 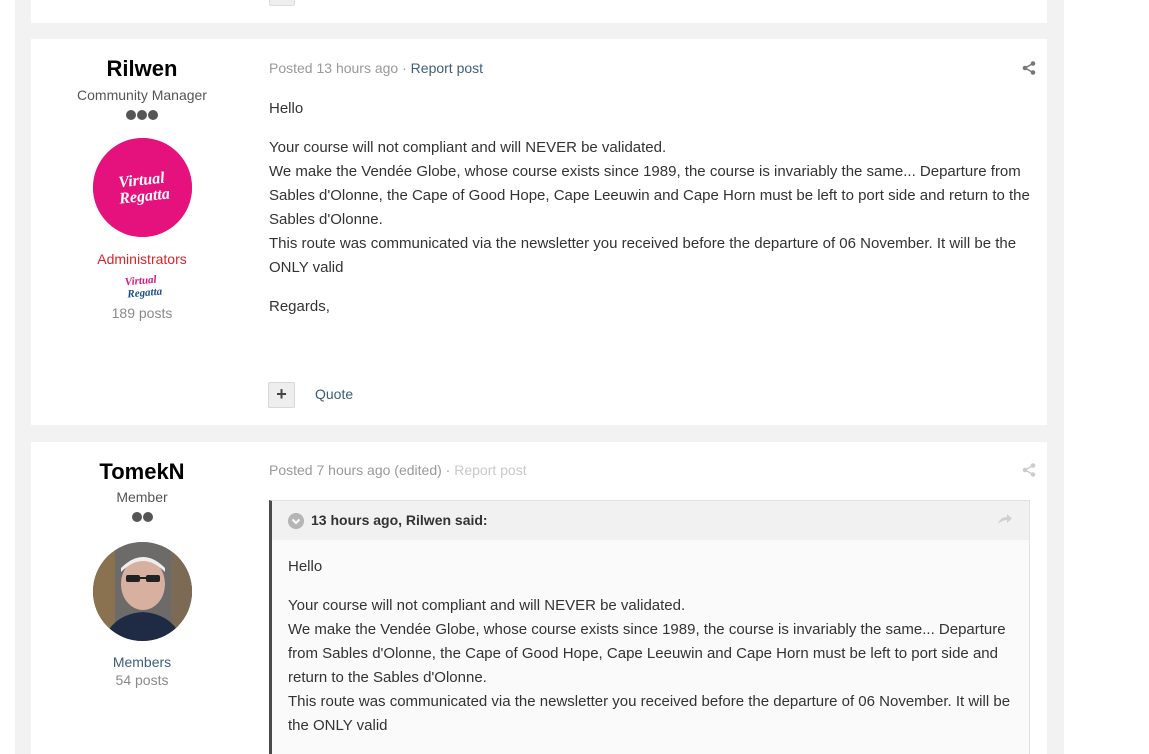 What do you see at coordinates (142, 259) in the screenshot?
I see `group-name: Administrators` at bounding box center [142, 259].